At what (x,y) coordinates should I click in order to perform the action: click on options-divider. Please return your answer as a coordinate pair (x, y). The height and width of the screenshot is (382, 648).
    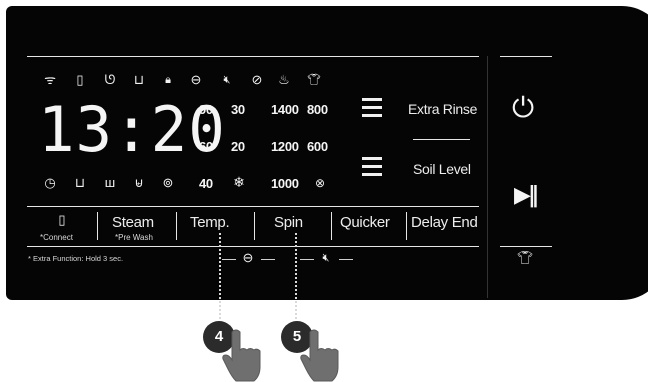
    Looking at the image, I should click on (441, 139).